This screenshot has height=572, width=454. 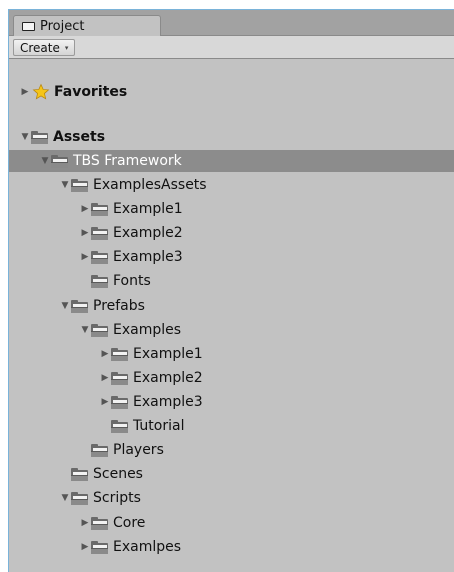 What do you see at coordinates (231, 92) in the screenshot?
I see `tree-item-favorites: ▶ Favorites` at bounding box center [231, 92].